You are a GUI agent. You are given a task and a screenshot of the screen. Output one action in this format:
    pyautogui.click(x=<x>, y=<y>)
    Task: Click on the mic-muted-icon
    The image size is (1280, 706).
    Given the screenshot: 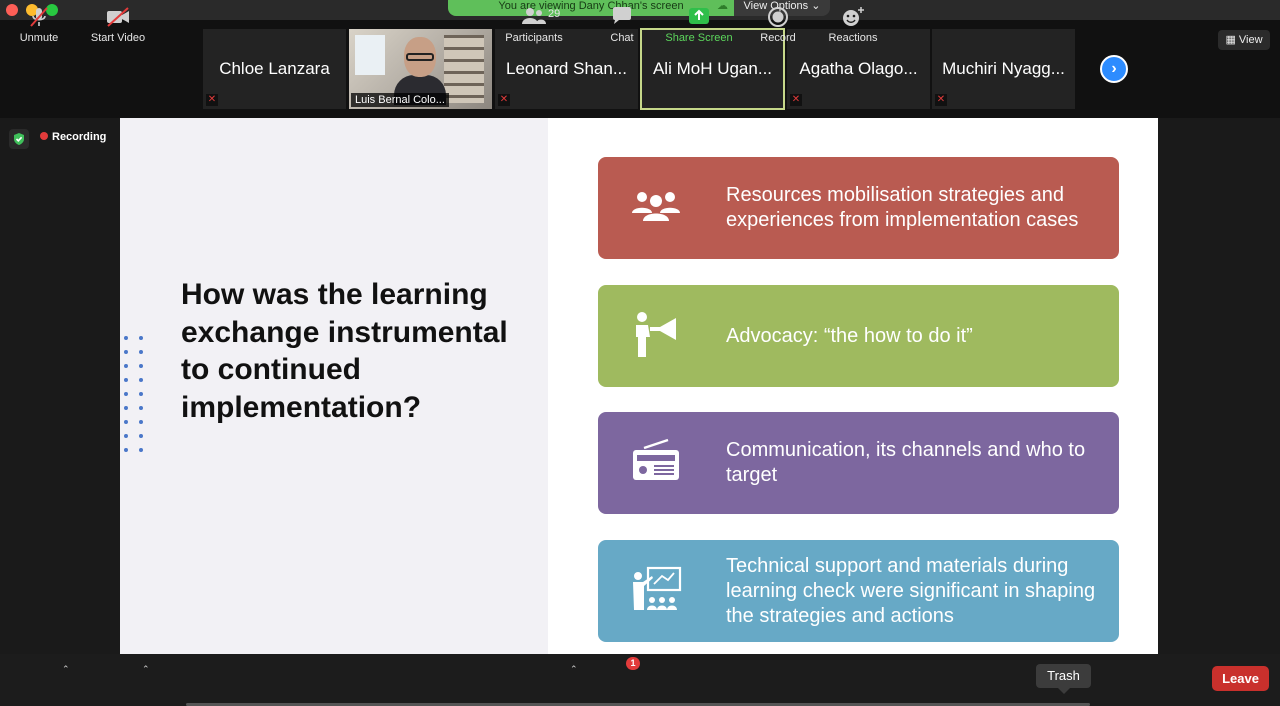 What is the action you would take?
    pyautogui.click(x=39, y=17)
    